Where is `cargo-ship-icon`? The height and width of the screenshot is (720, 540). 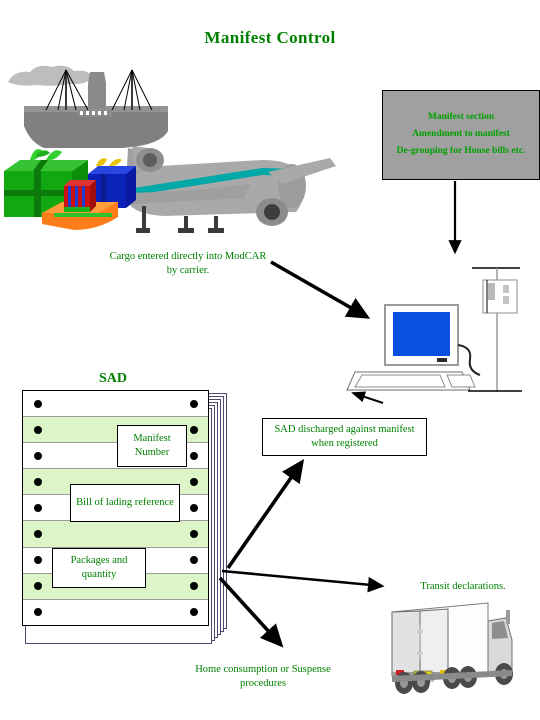 cargo-ship-icon is located at coordinates (88, 106).